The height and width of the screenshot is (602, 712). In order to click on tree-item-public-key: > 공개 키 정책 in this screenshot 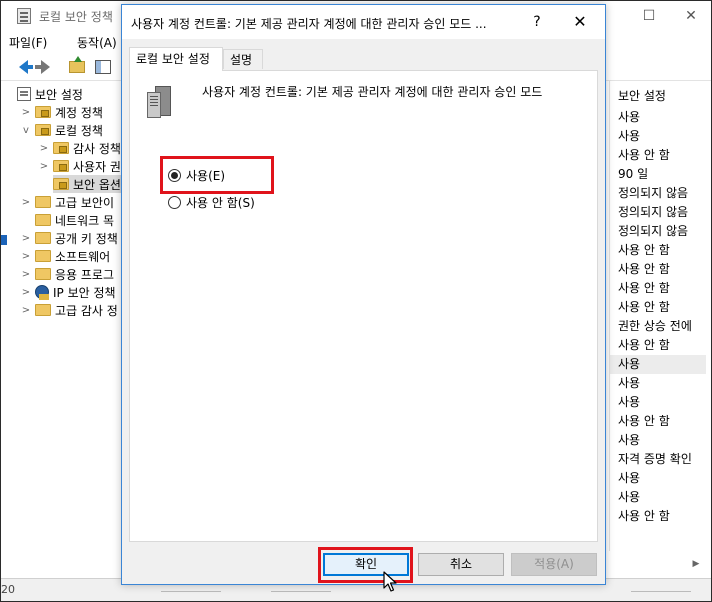, I will do `click(69, 238)`.